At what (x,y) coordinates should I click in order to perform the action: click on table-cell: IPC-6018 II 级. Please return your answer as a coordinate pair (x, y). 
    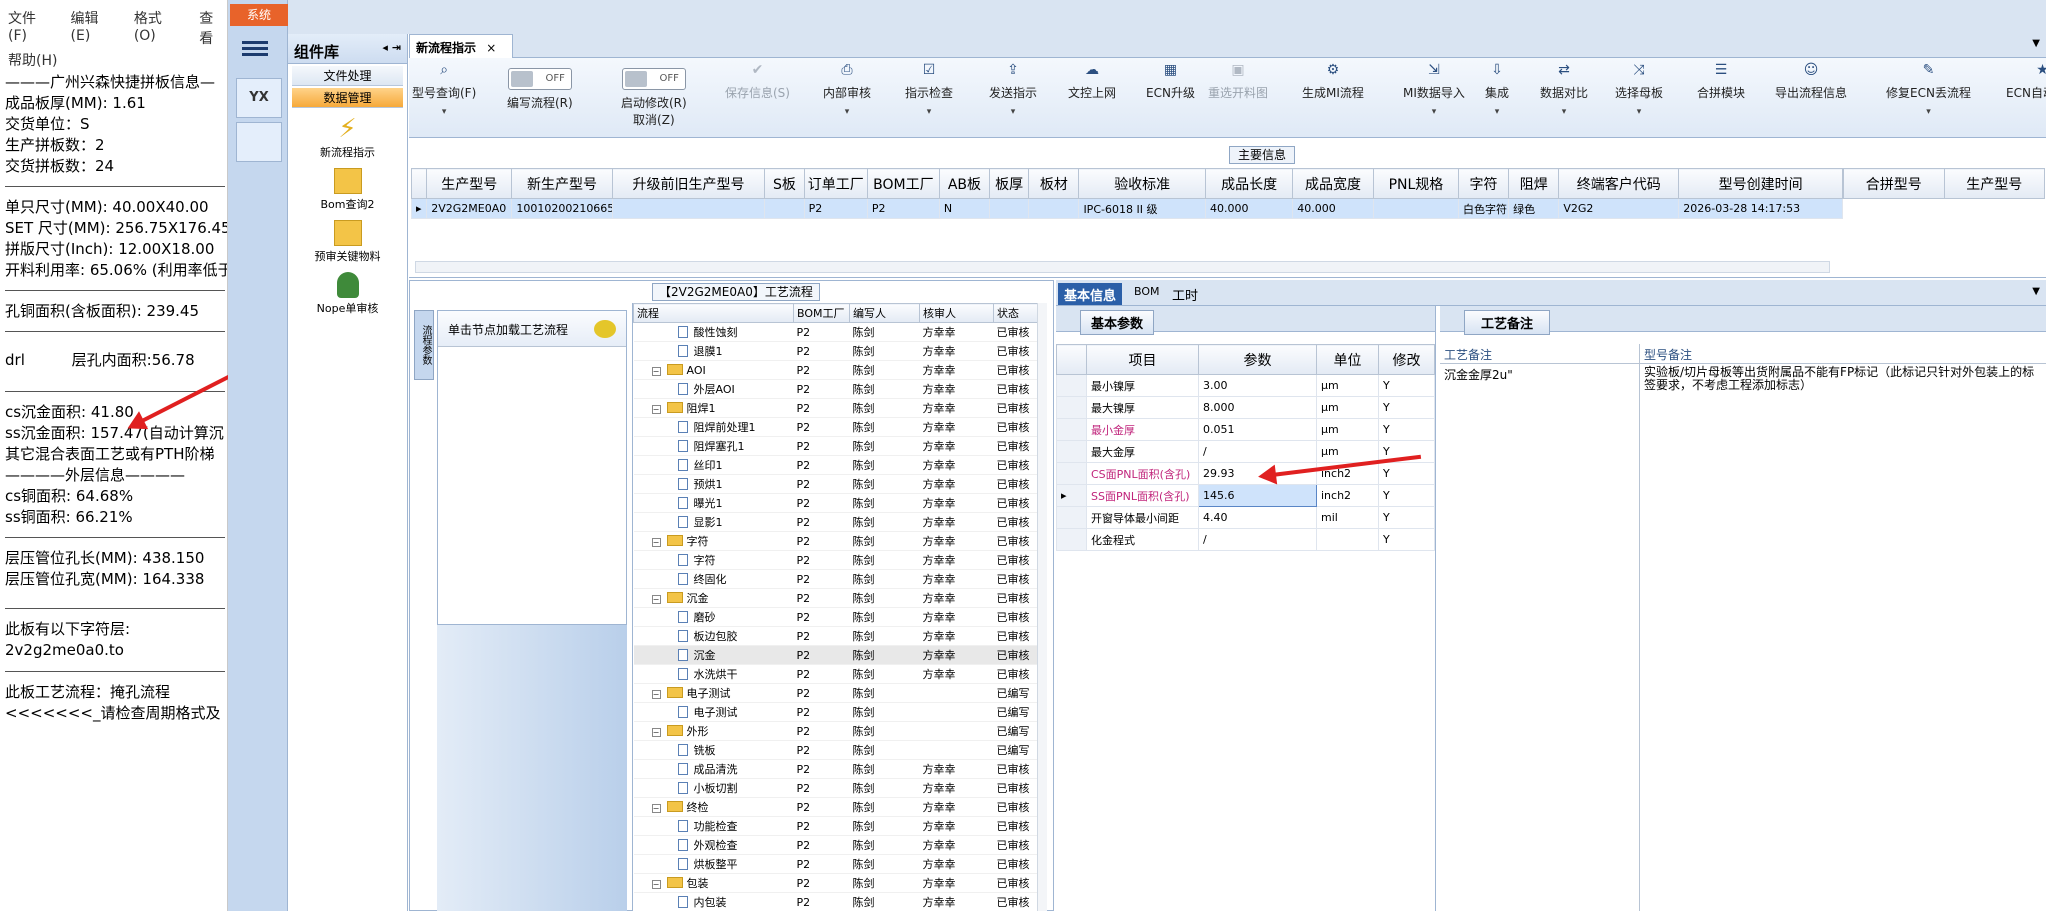
    Looking at the image, I should click on (1142, 208).